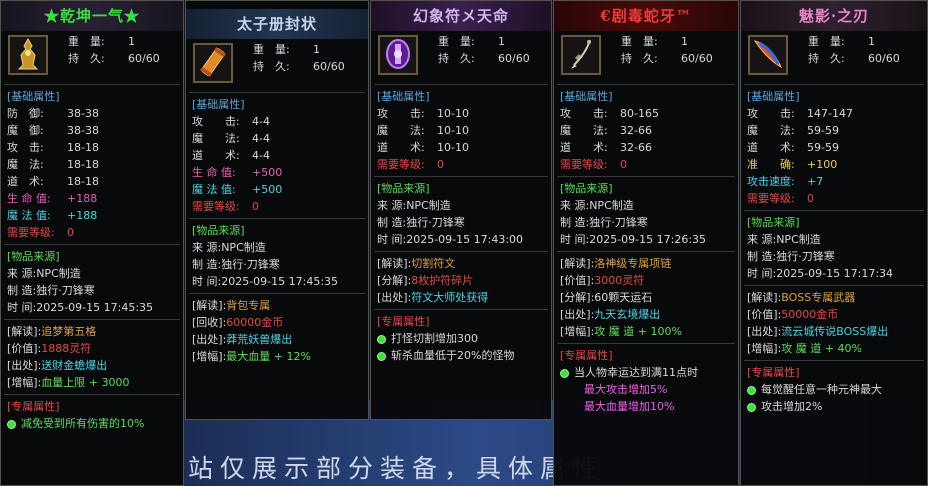 The image size is (928, 486). I want to click on stat-row: 道 术: 32-66, so click(646, 147).